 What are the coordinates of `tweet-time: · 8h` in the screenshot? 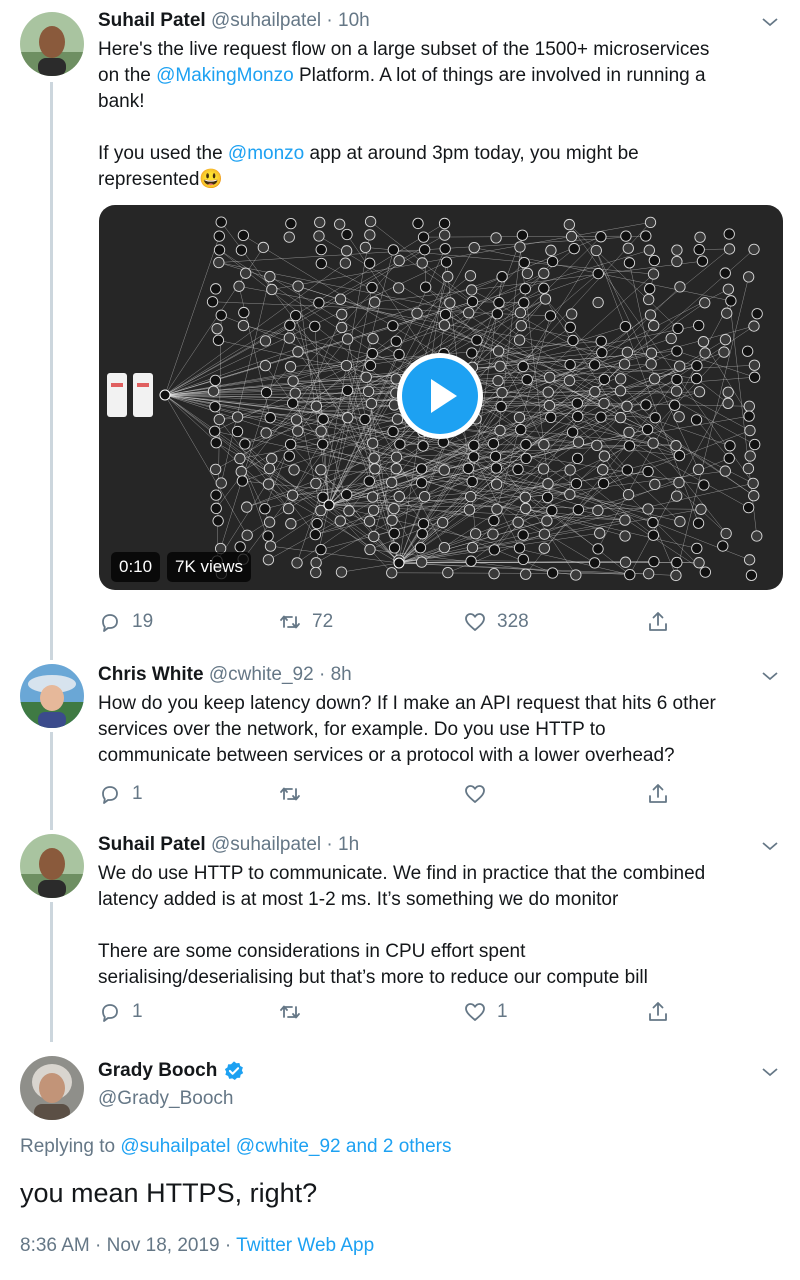 It's located at (335, 674).